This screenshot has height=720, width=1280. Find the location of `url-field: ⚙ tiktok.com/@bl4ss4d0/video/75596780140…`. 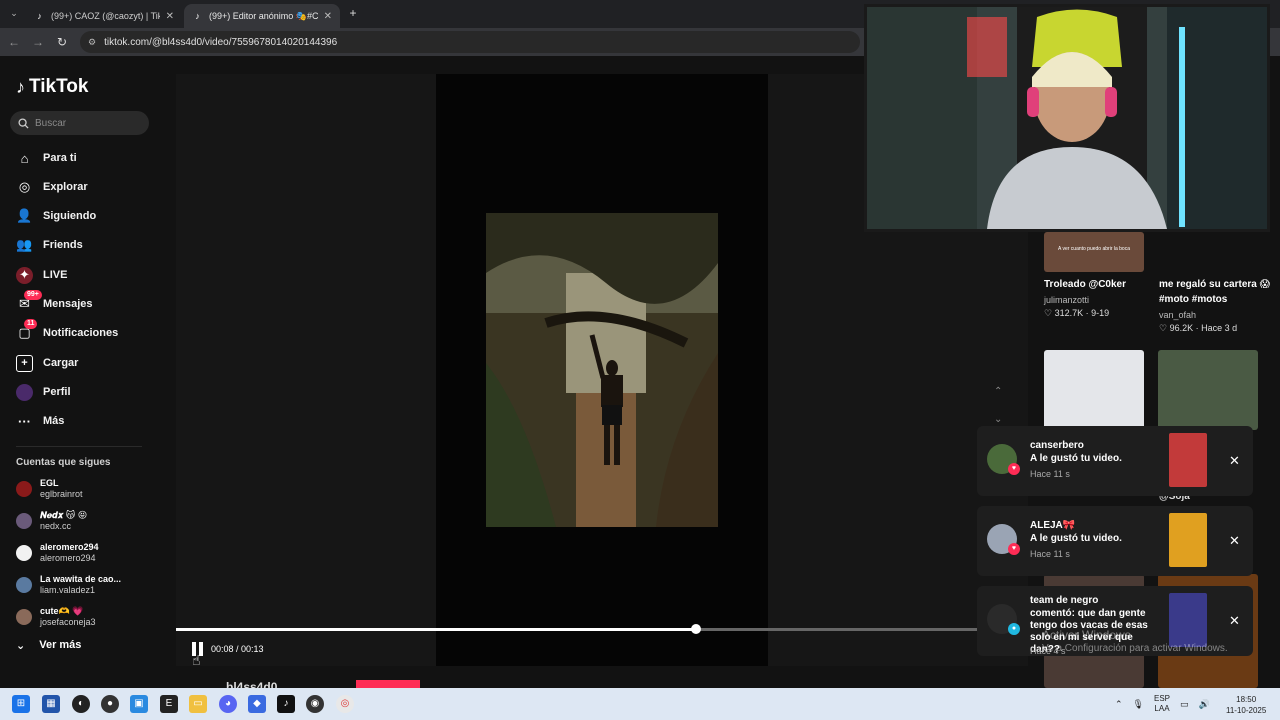

url-field: ⚙ tiktok.com/@bl4ss4d0/video/75596780140… is located at coordinates (470, 42).